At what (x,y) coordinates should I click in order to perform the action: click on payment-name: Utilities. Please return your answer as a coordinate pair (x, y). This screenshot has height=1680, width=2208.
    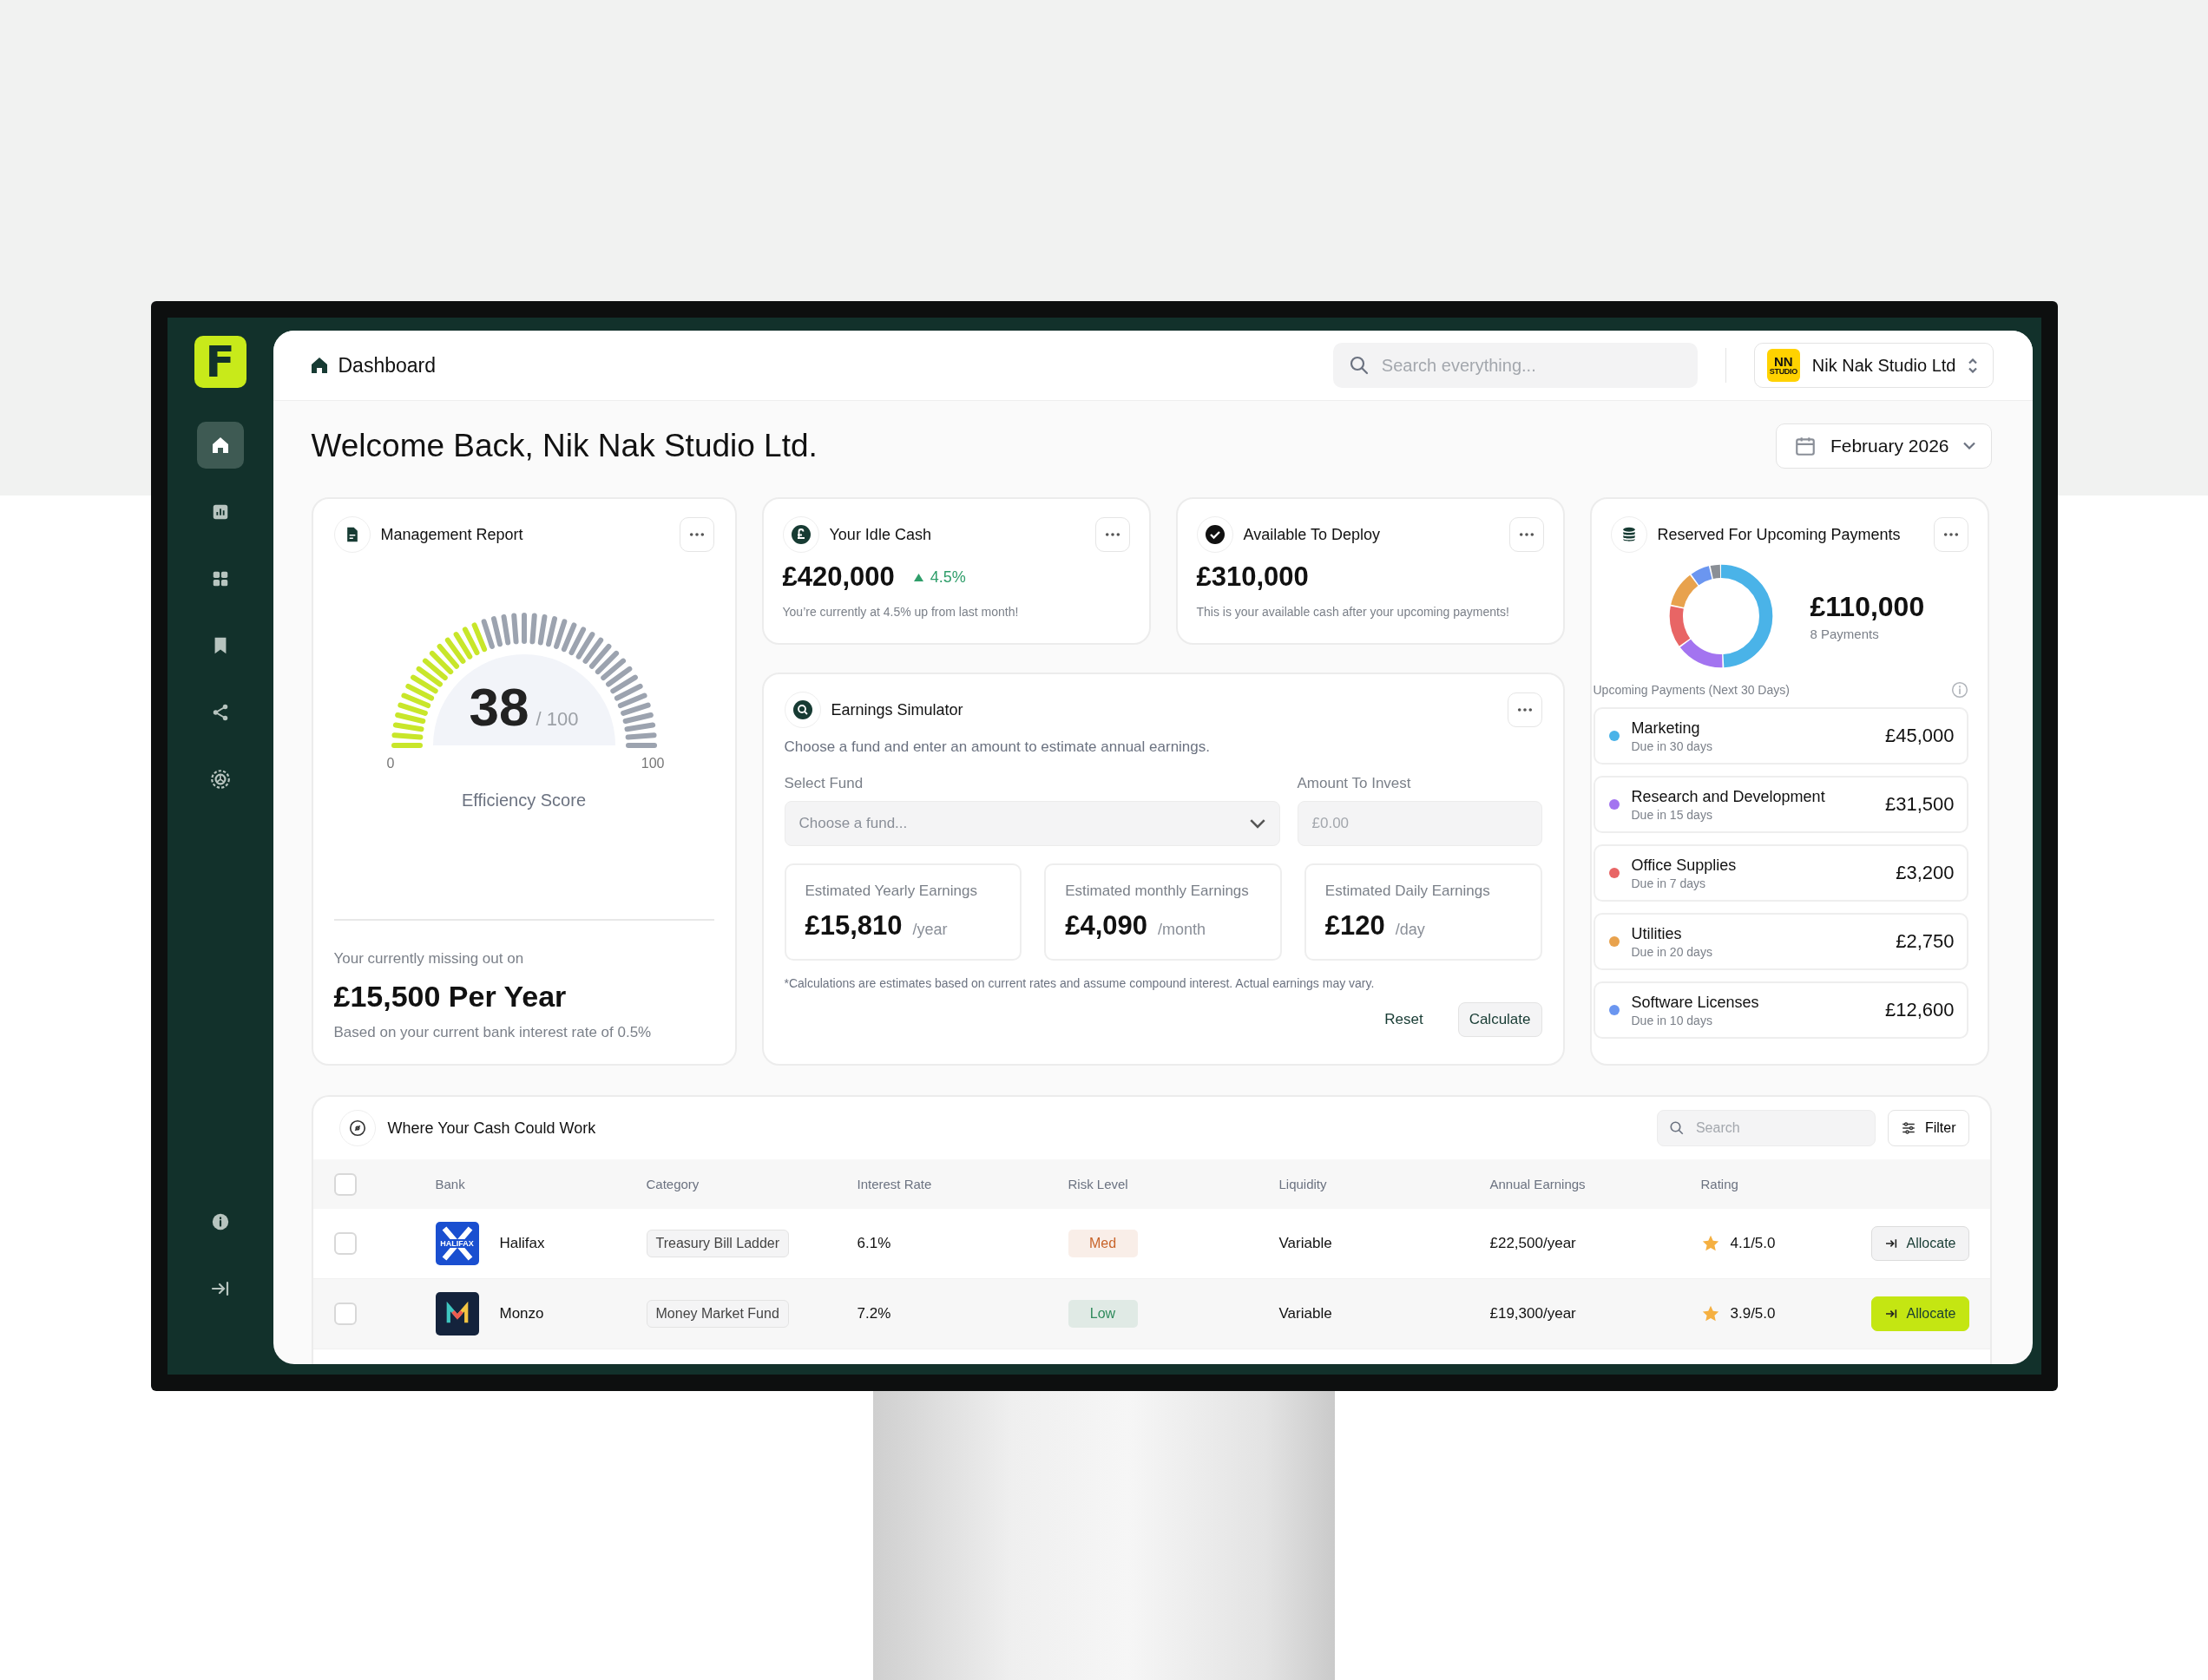
    Looking at the image, I should click on (1657, 933).